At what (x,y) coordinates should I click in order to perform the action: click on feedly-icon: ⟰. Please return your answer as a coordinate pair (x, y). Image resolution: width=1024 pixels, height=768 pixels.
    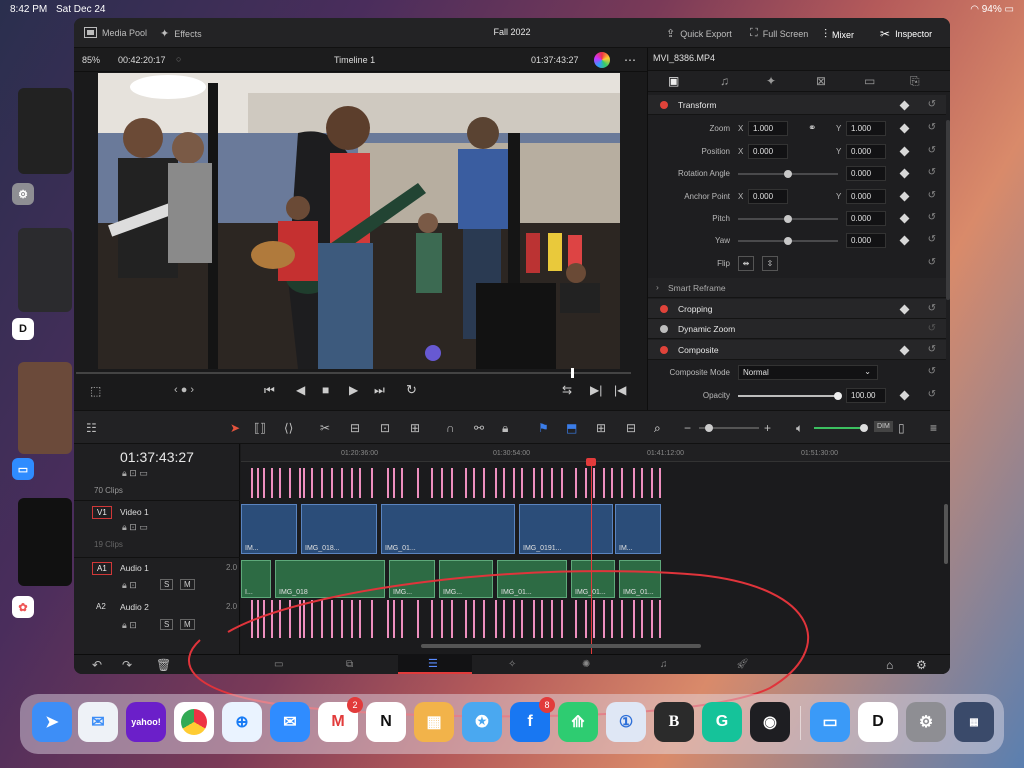
    Looking at the image, I should click on (578, 722).